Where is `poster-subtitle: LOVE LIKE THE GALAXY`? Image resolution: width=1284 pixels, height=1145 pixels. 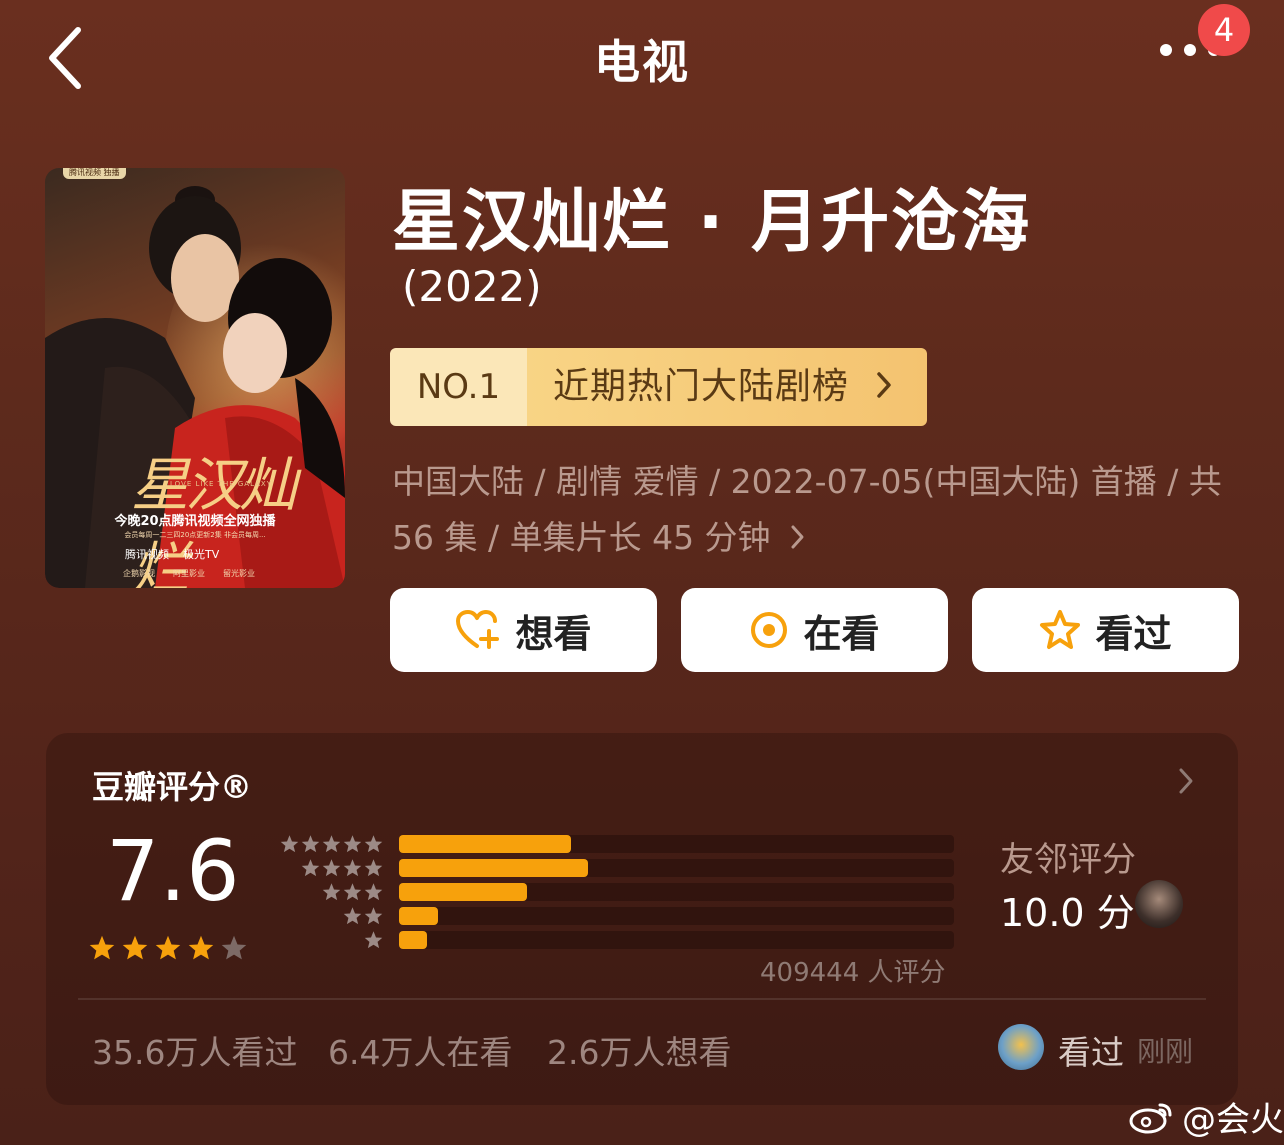 poster-subtitle: LOVE LIKE THE GALAXY is located at coordinates (221, 484).